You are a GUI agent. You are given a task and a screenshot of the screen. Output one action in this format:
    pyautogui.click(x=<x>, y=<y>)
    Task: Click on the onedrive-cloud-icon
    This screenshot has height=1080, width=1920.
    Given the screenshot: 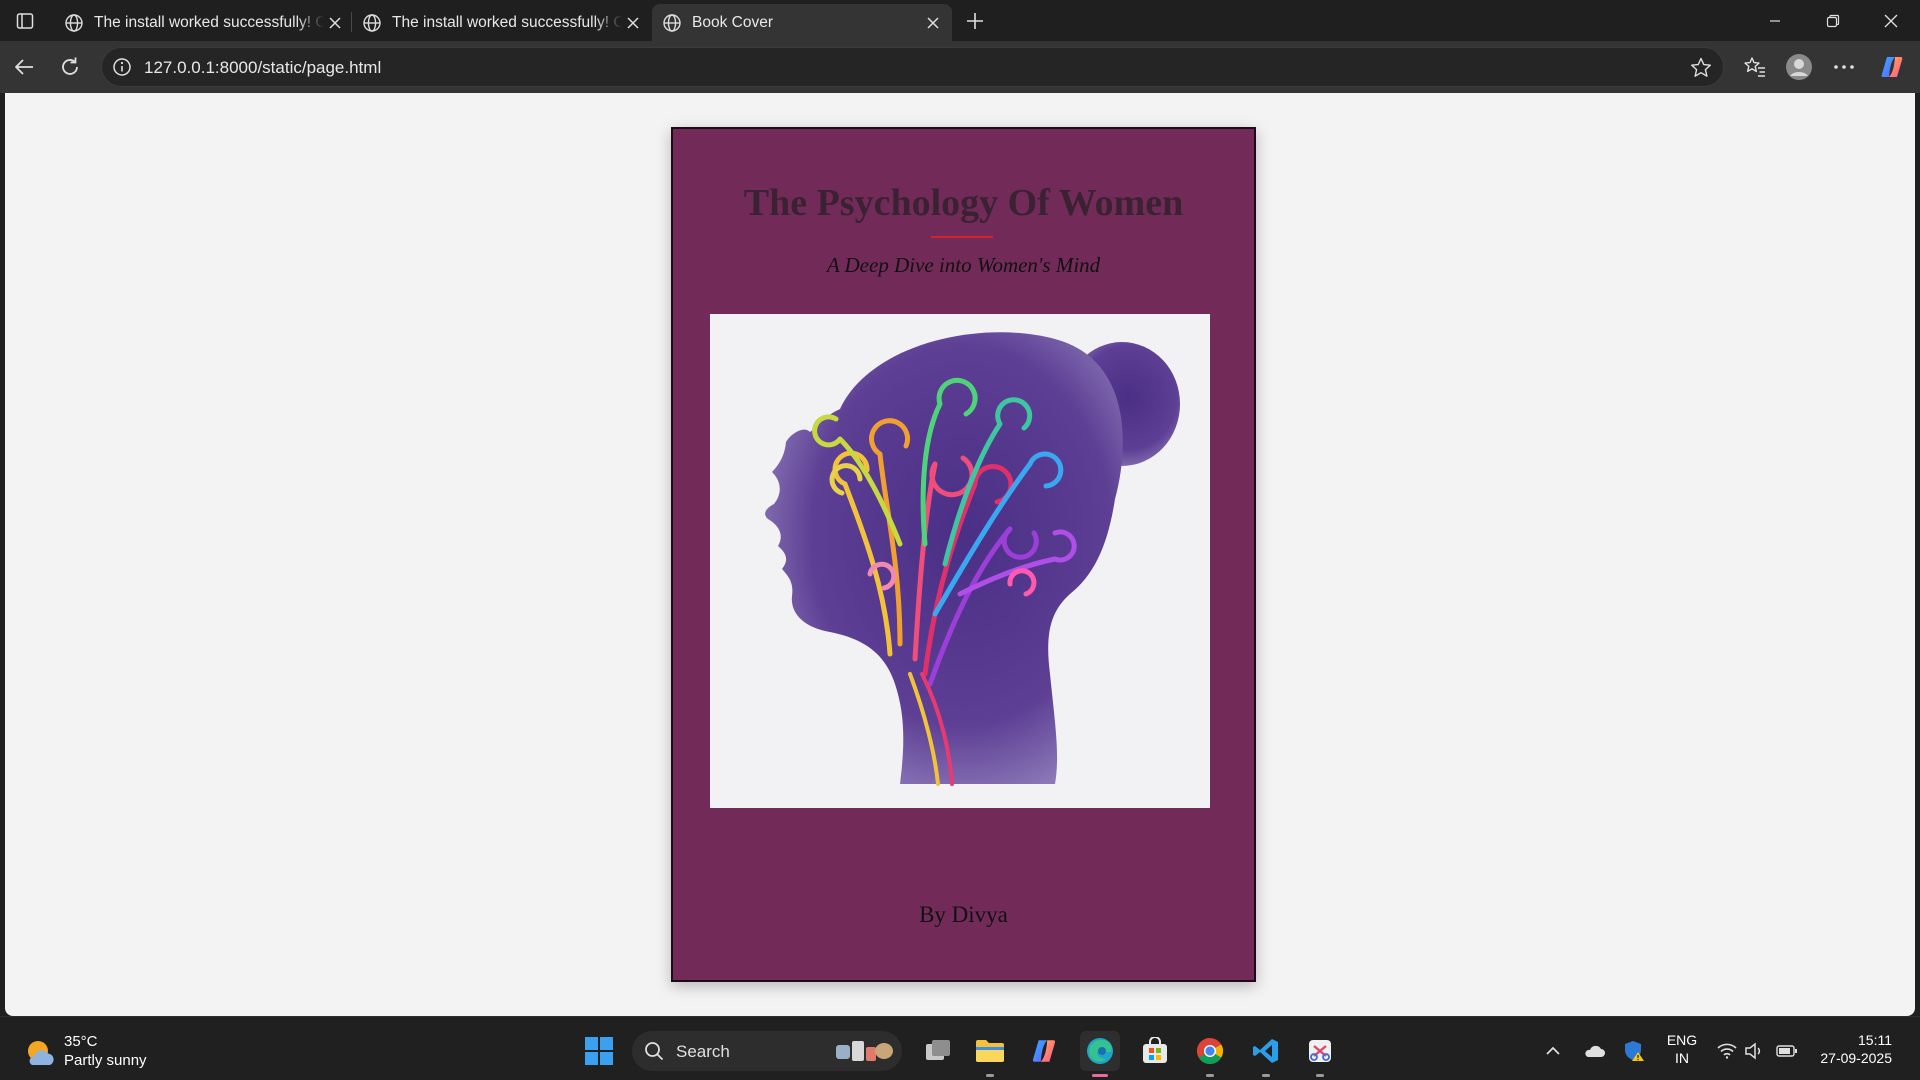 What is the action you would take?
    pyautogui.click(x=1594, y=1051)
    